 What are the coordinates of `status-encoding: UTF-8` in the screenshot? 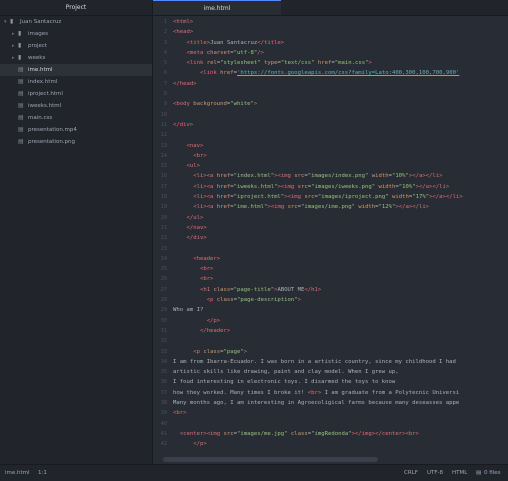 It's located at (435, 473).